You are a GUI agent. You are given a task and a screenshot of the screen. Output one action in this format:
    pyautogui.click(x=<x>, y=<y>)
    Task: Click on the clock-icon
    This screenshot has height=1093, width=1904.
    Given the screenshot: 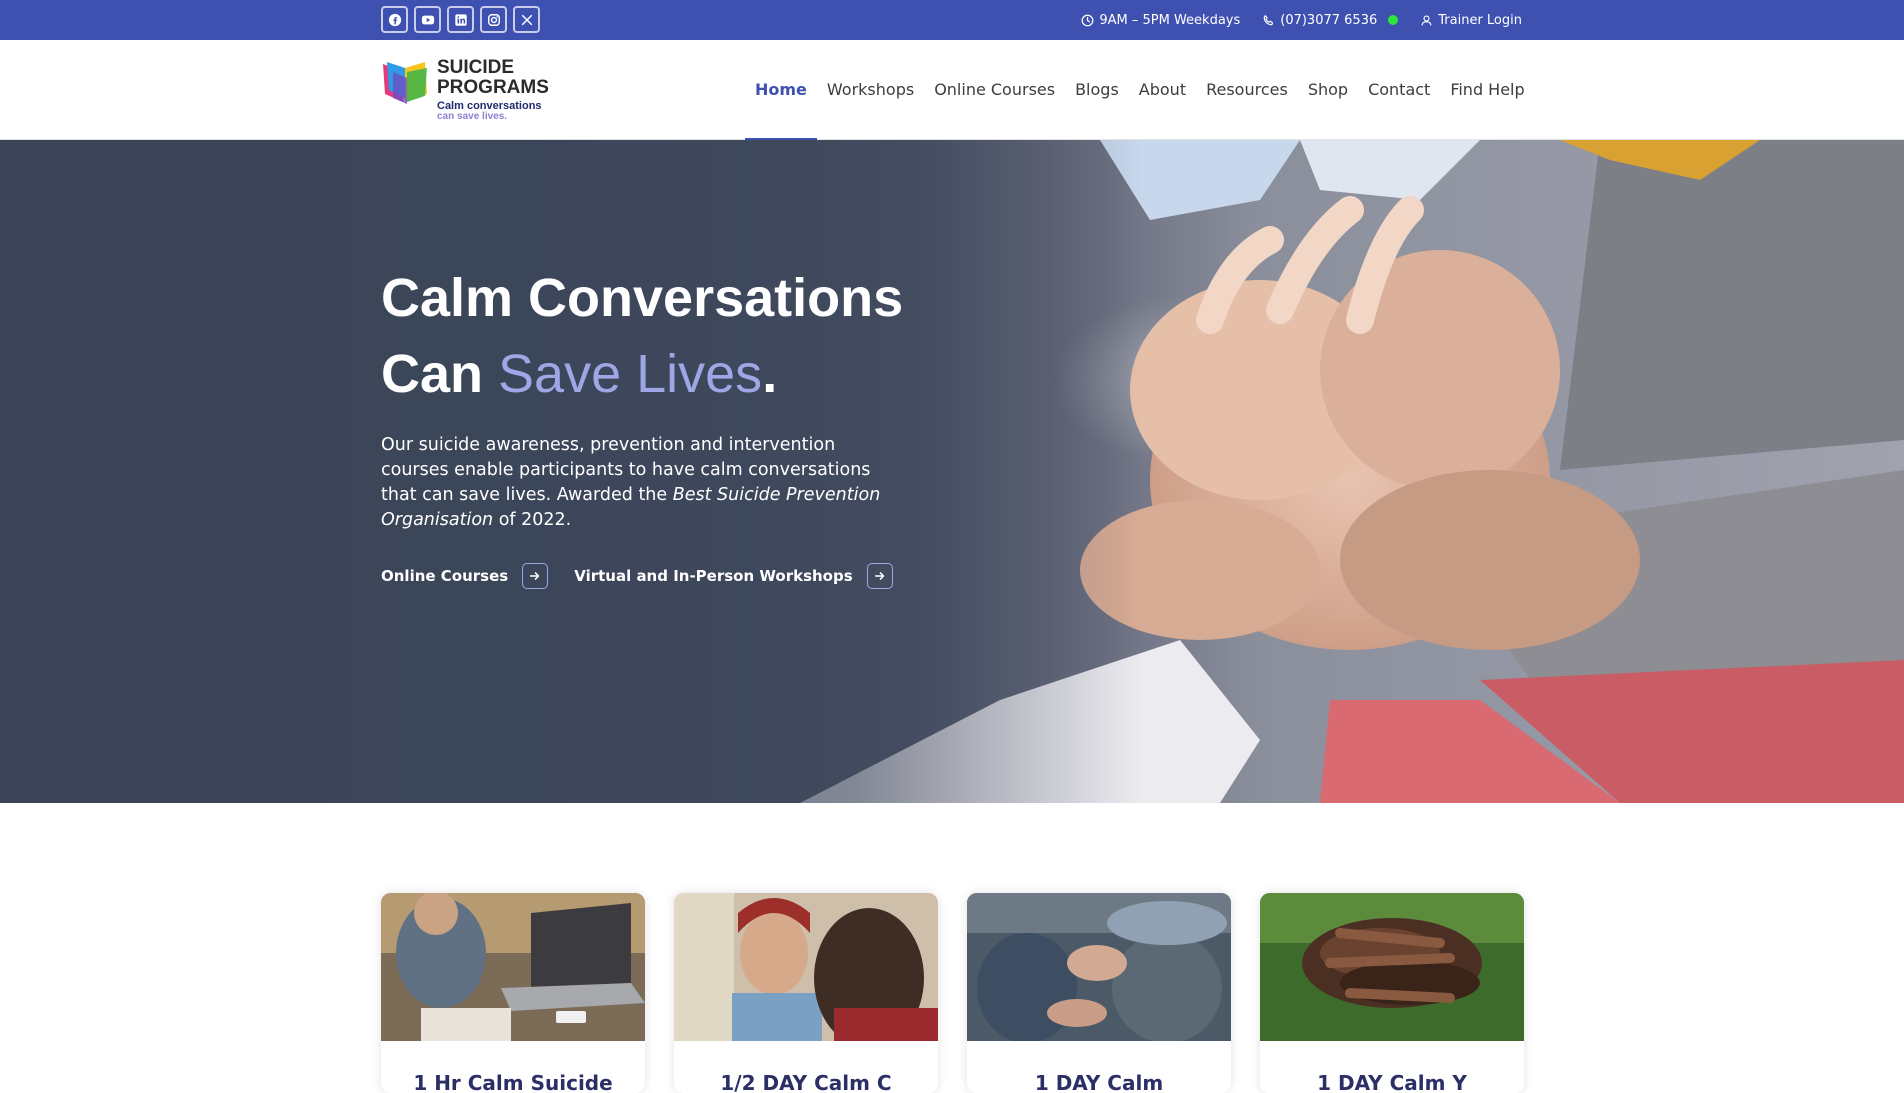 What is the action you would take?
    pyautogui.click(x=1087, y=20)
    